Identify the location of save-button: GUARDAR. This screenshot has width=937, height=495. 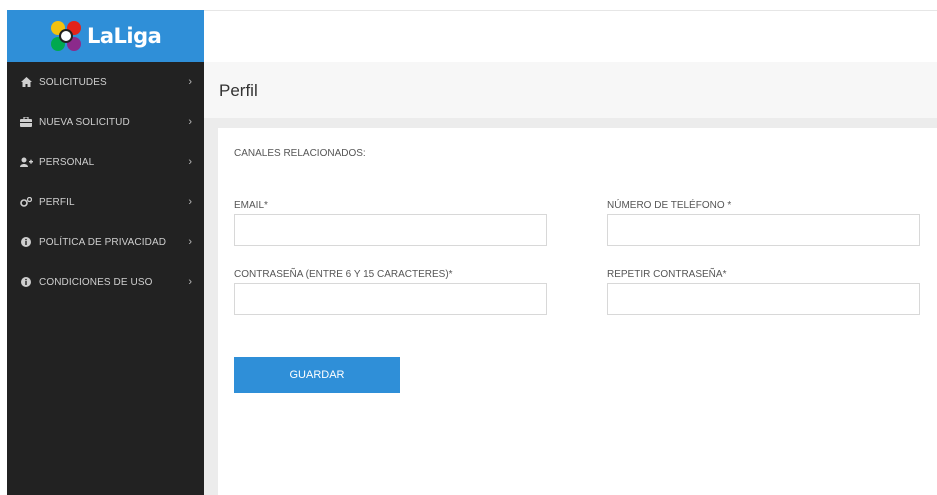
(317, 375).